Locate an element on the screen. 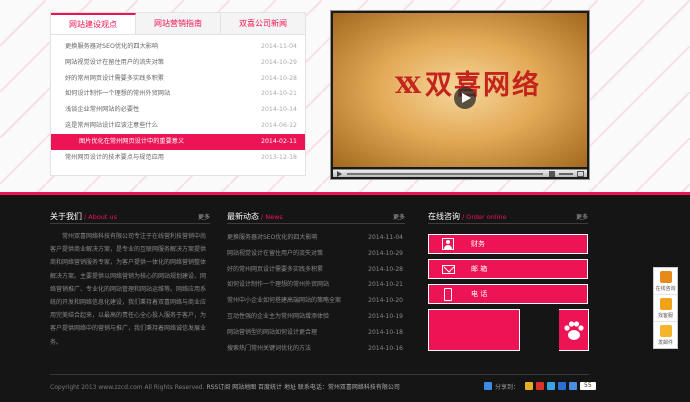 Image resolution: width=690 pixels, height=402 pixels. tab-company-news: 双喜公司新闻 is located at coordinates (263, 23).